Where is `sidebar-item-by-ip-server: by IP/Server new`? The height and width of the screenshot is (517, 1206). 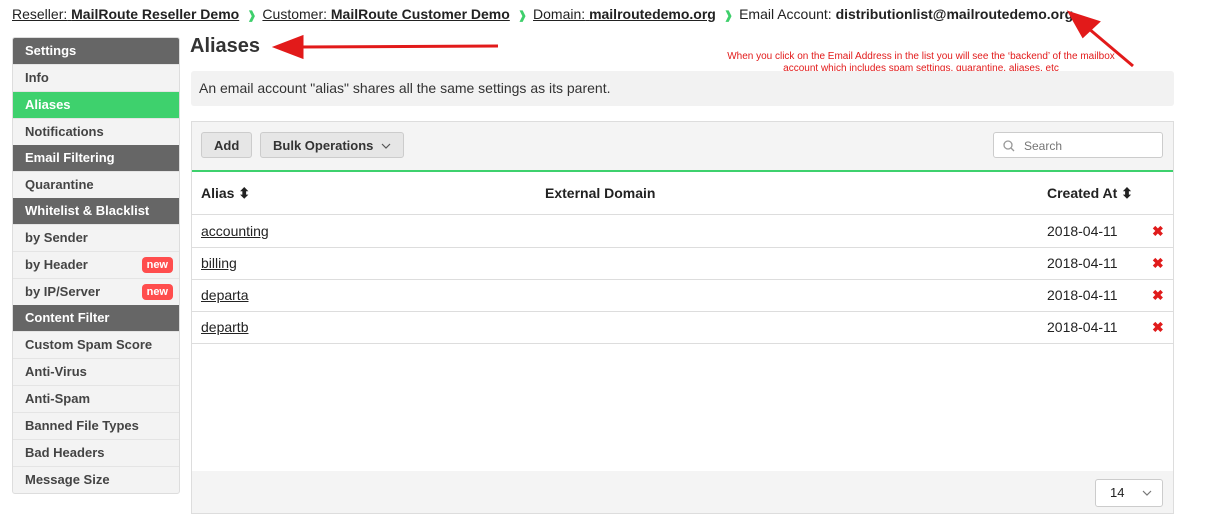 sidebar-item-by-ip-server: by IP/Server new is located at coordinates (96, 291).